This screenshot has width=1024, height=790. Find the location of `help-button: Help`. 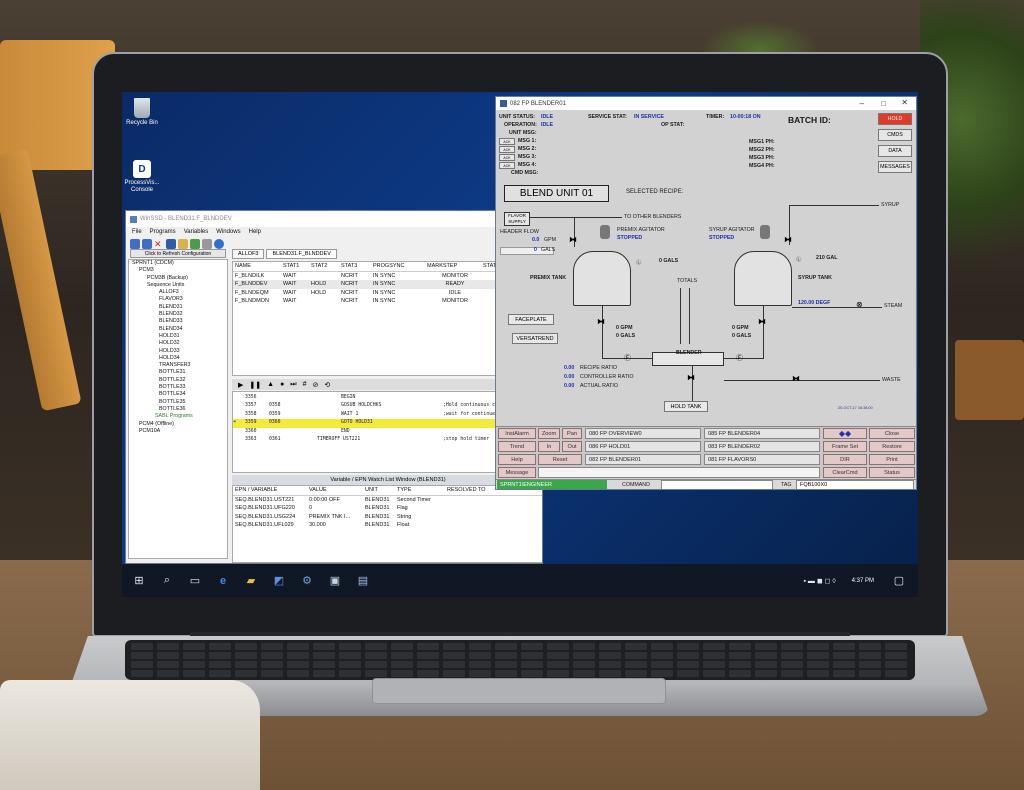

help-button: Help is located at coordinates (517, 459).